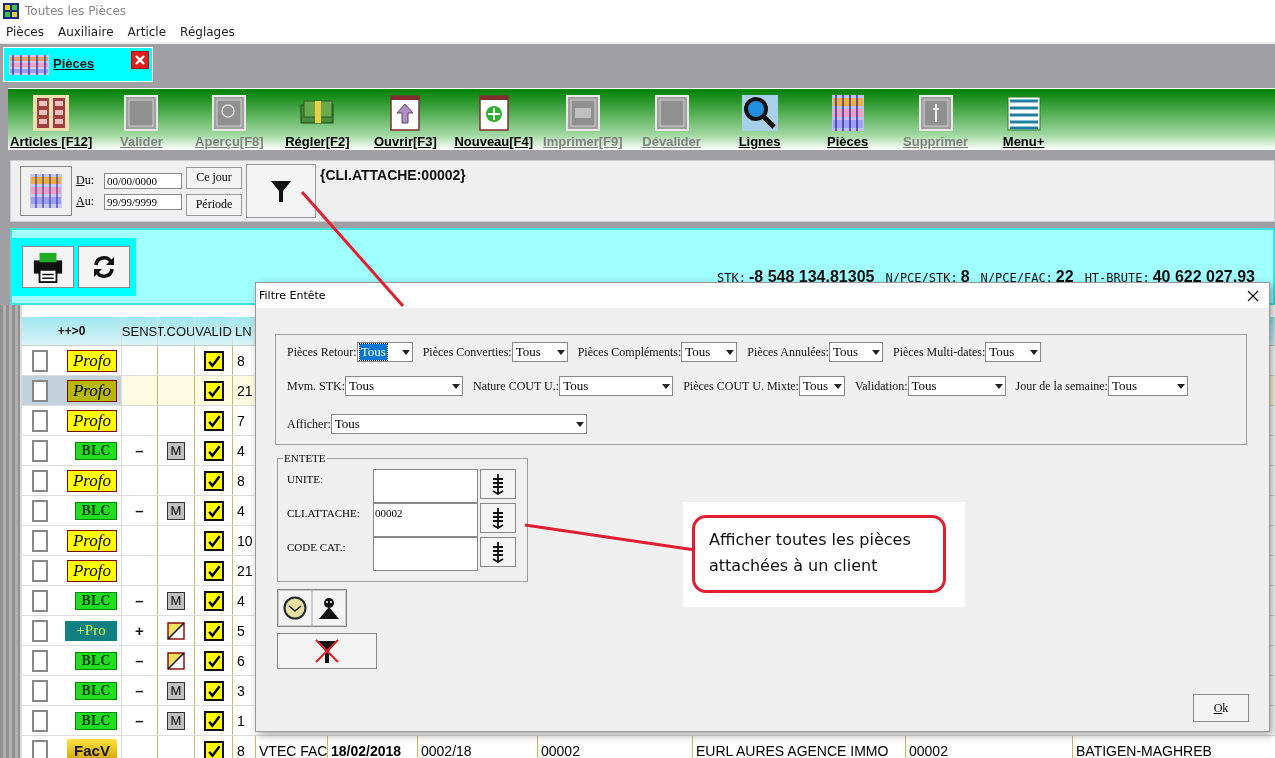 The width and height of the screenshot is (1275, 758). I want to click on callout-text: Afficher toutes les pièces attachées à un client, so click(810, 552).